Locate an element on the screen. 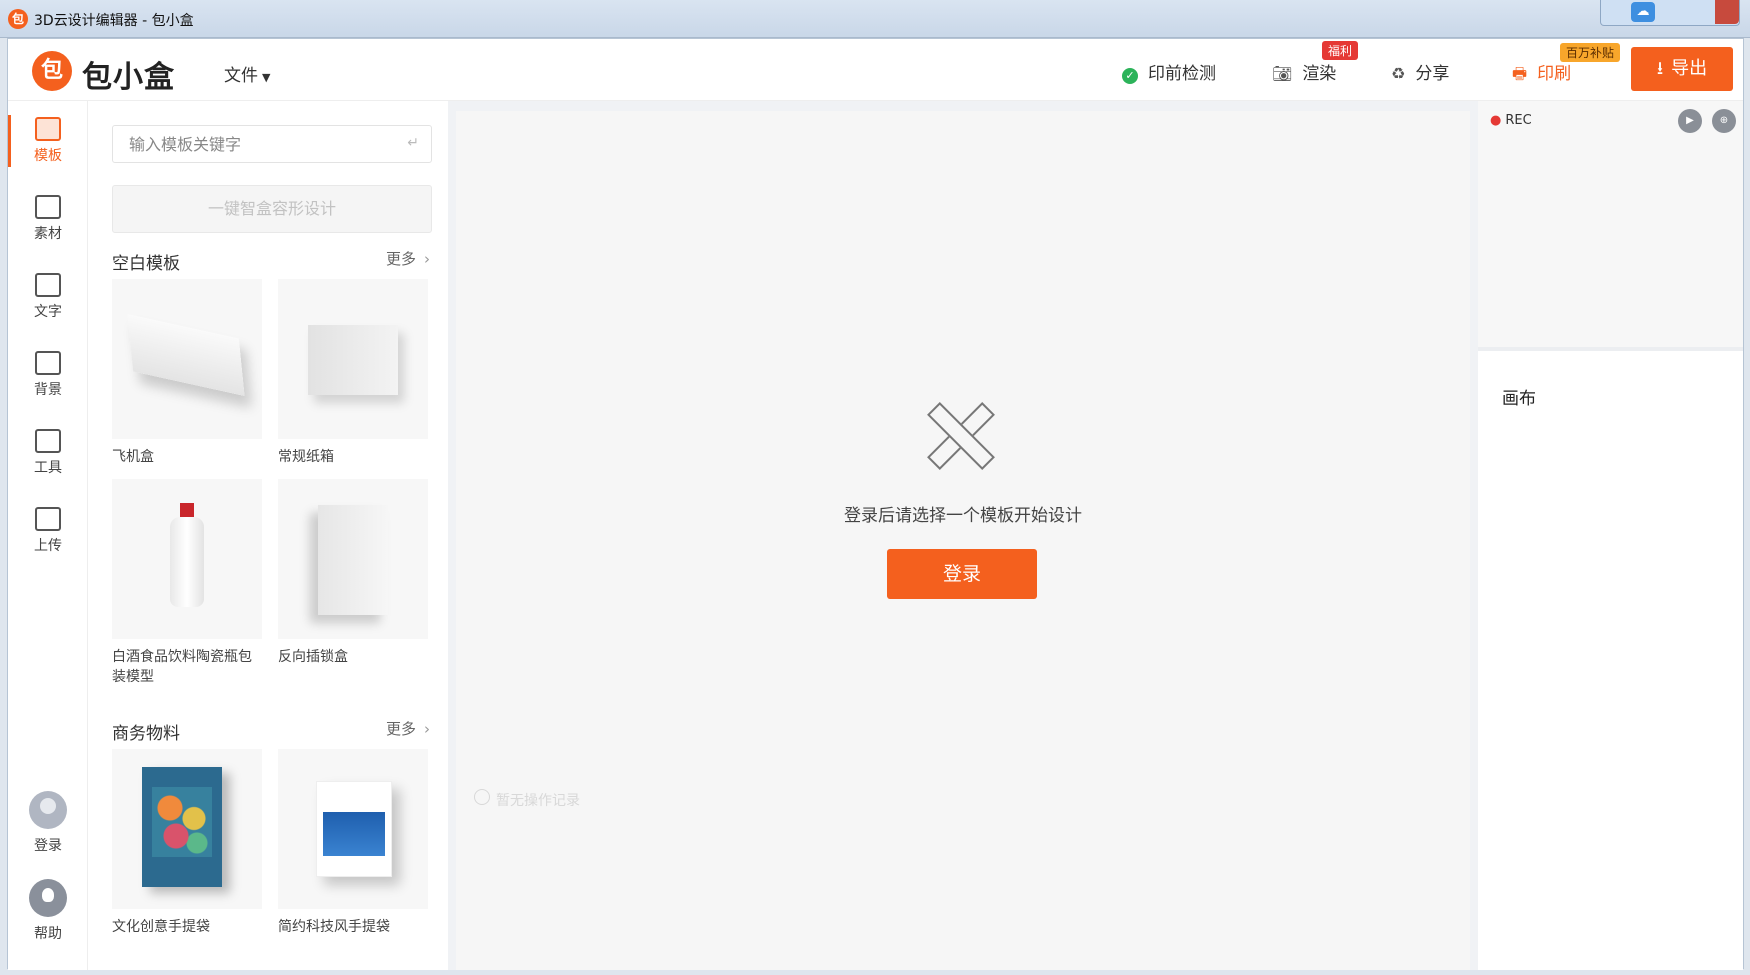 The width and height of the screenshot is (1750, 975). avatar-icon is located at coordinates (48, 810).